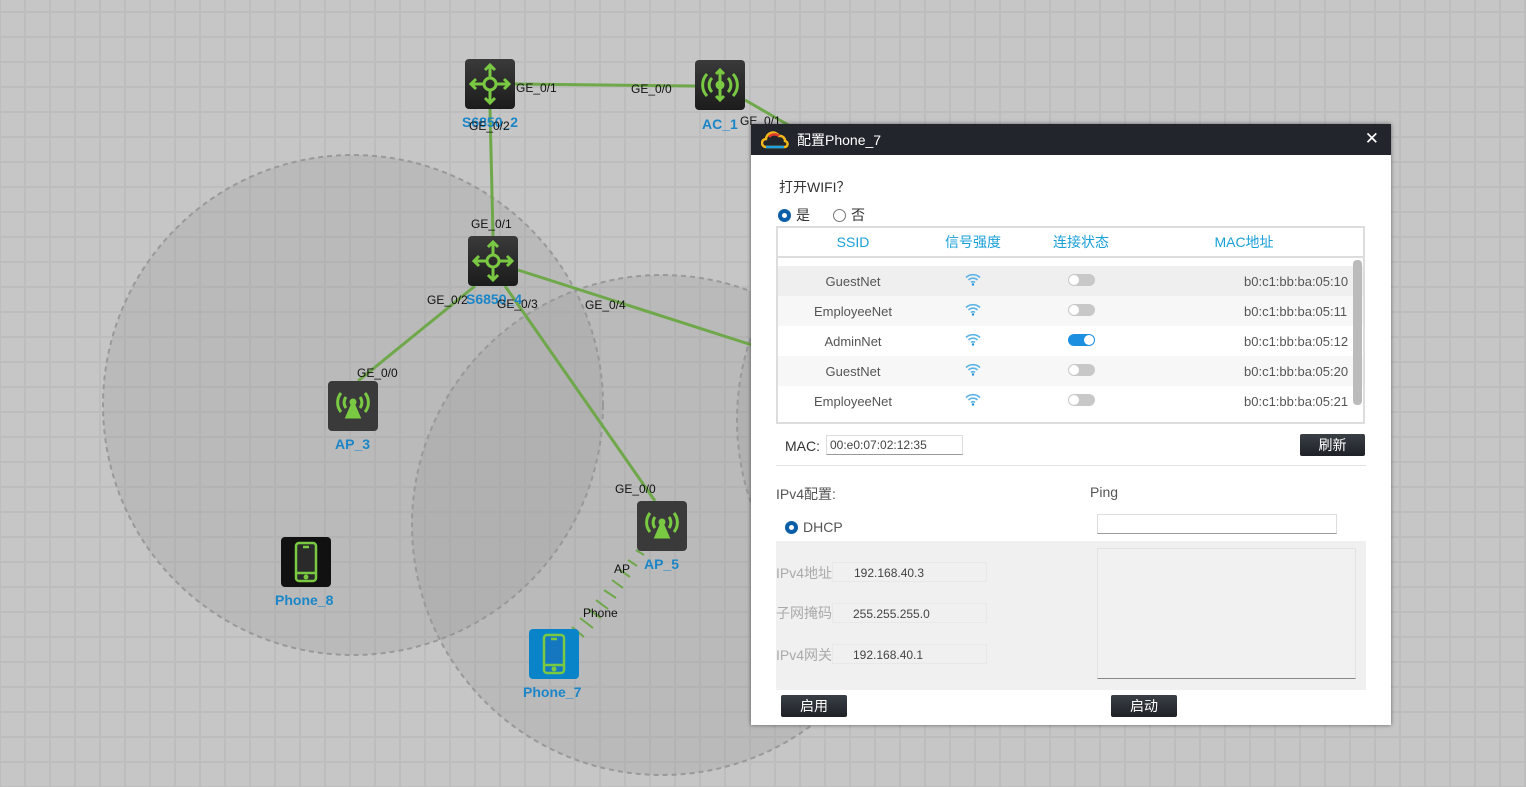 This screenshot has width=1526, height=787. I want to click on ping-title: Ping, so click(1104, 492).